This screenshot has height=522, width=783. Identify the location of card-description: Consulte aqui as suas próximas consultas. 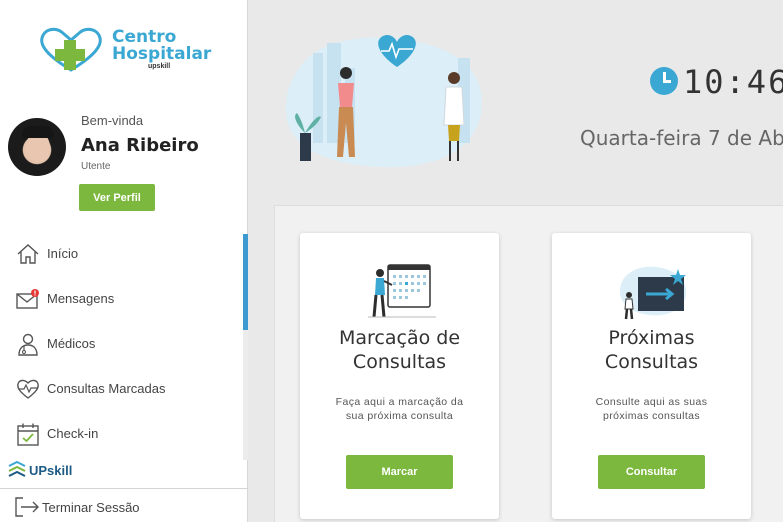
(651, 409).